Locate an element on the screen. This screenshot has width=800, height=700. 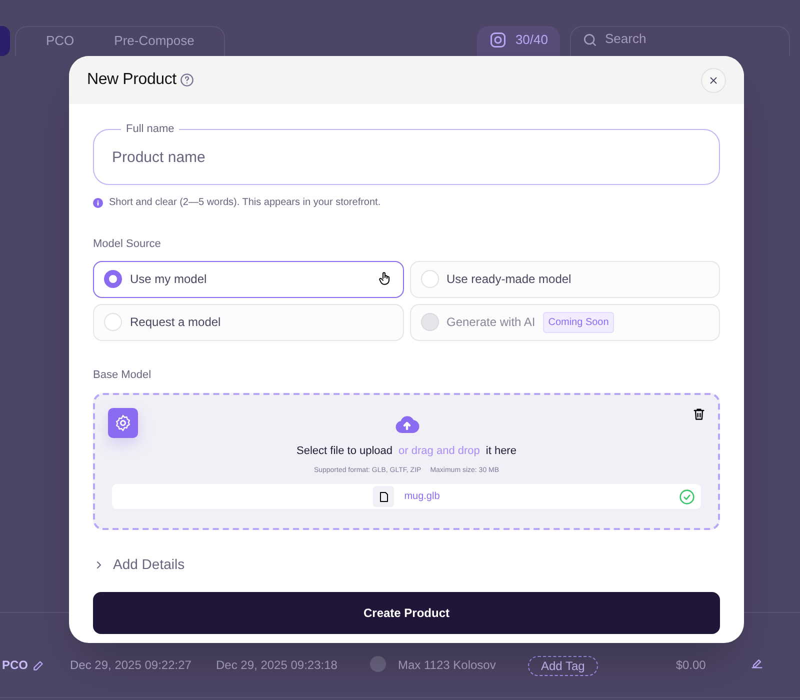
tab-indicator is located at coordinates (5, 41).